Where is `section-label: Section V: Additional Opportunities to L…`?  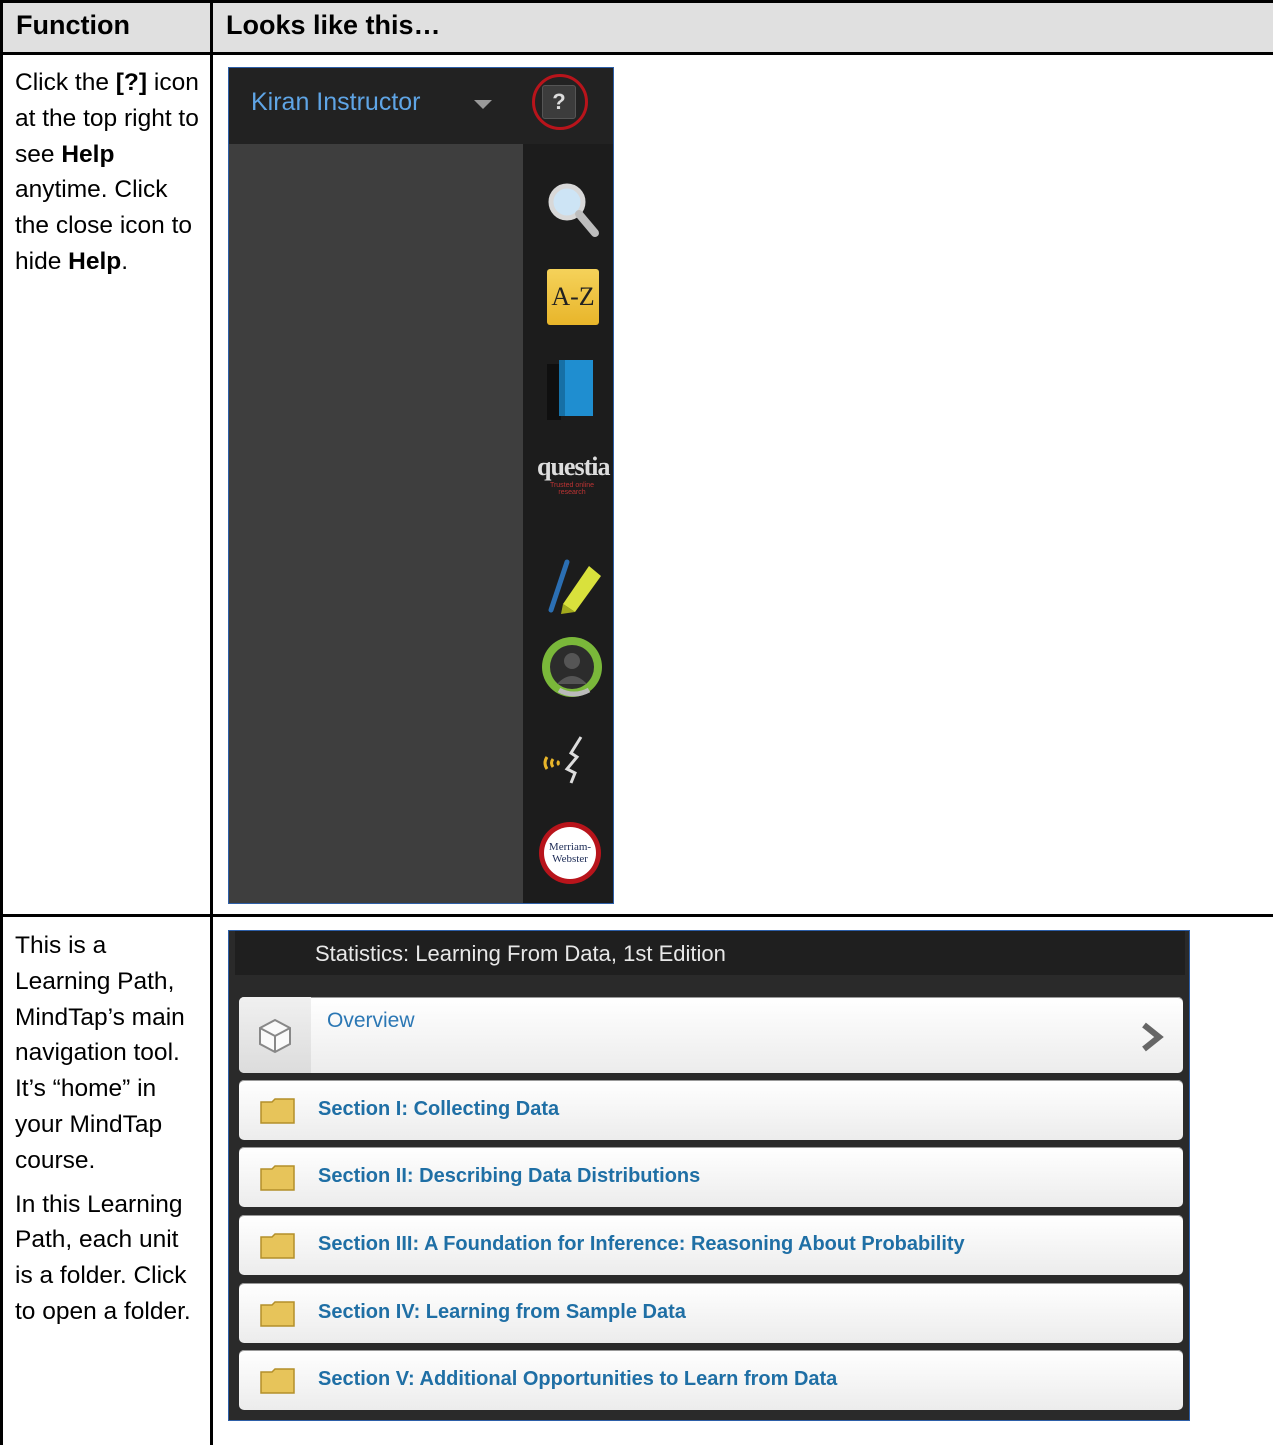 section-label: Section V: Additional Opportunities to L… is located at coordinates (577, 1379).